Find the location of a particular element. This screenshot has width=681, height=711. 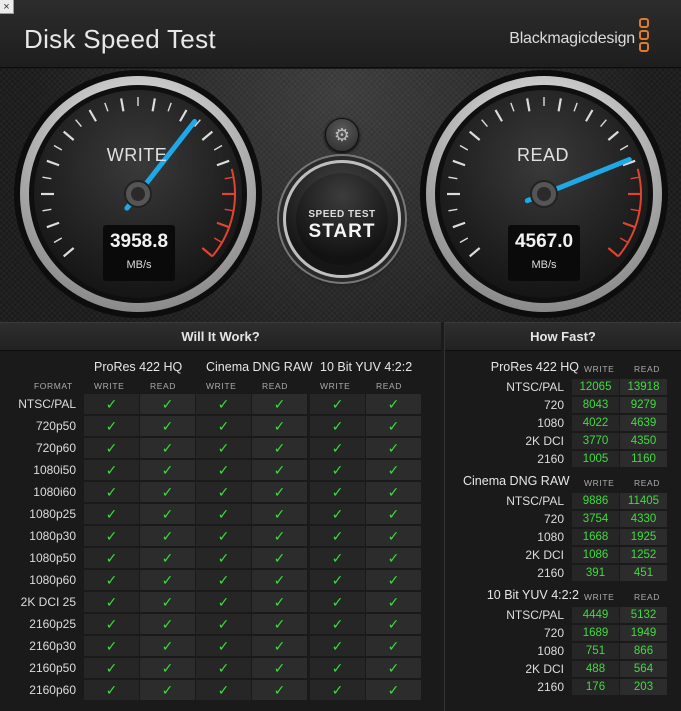

read-gauge is located at coordinates (544, 194).